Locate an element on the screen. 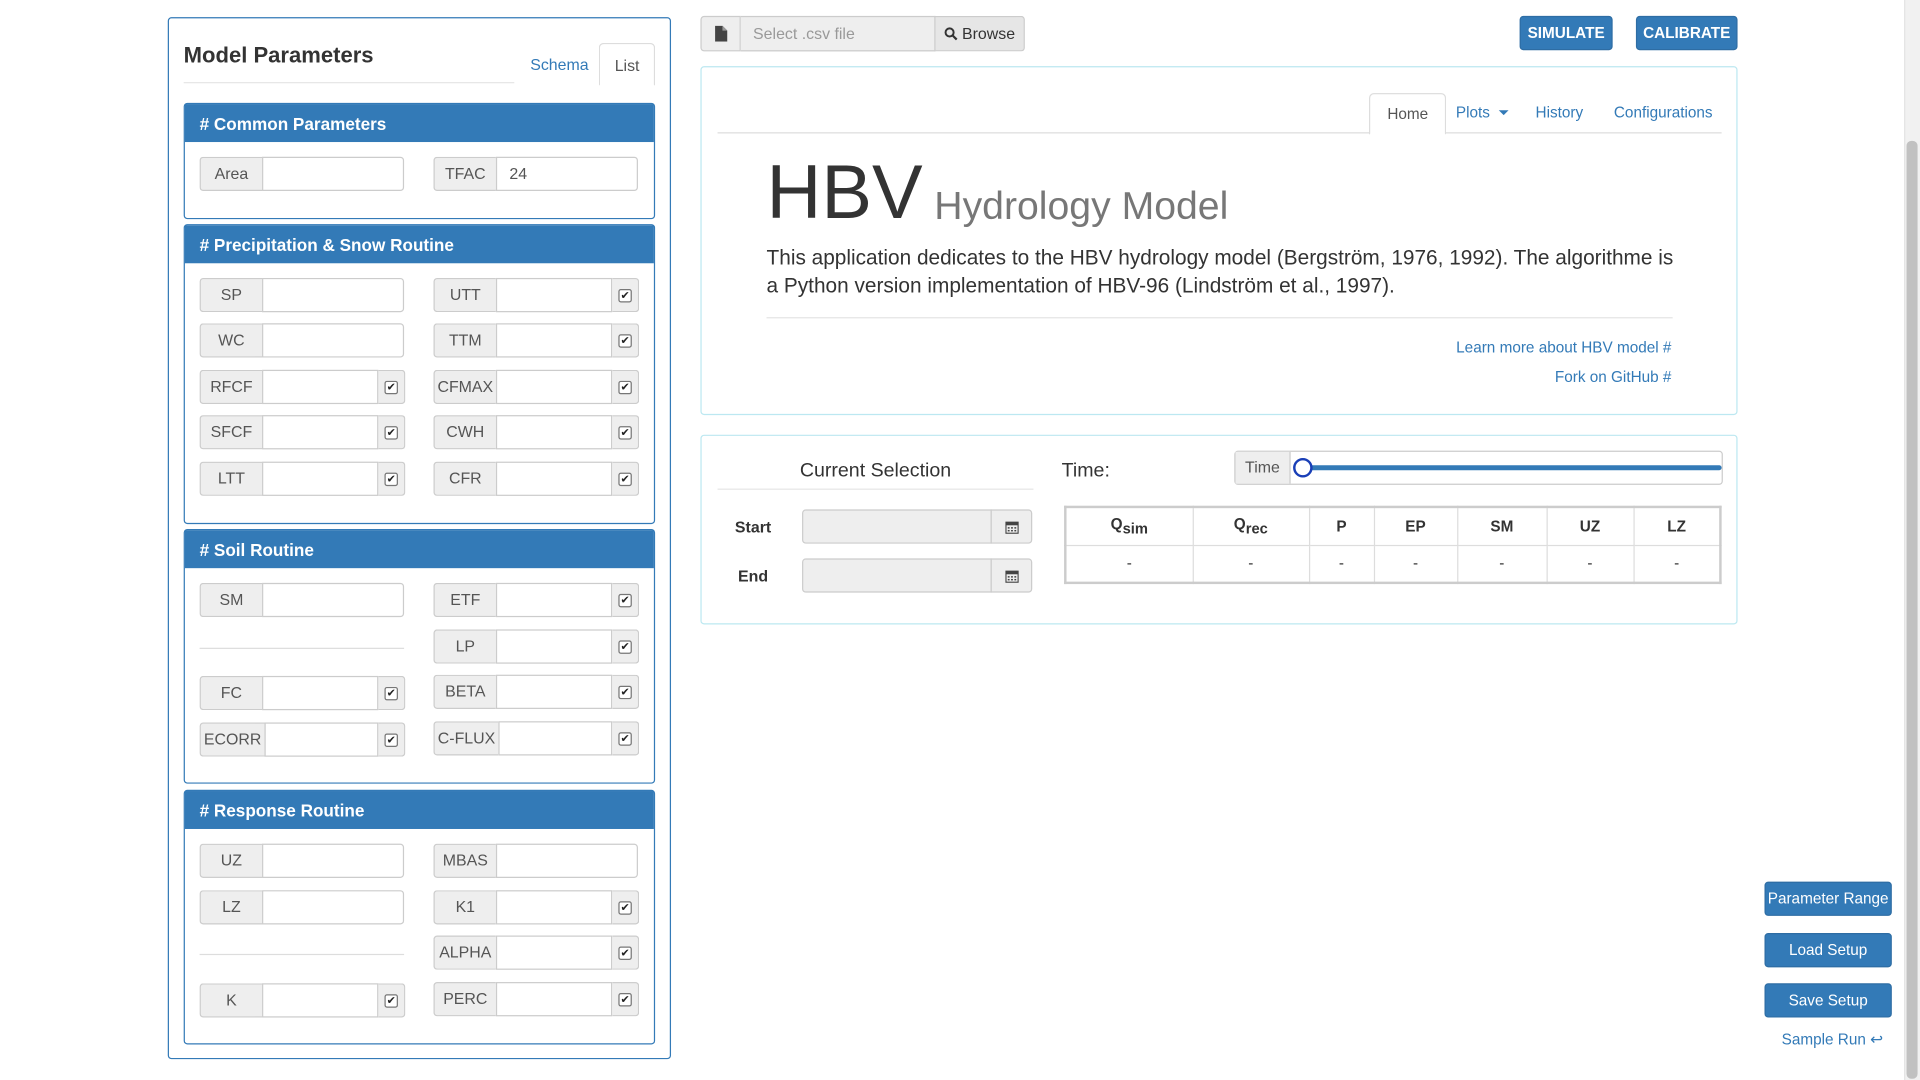  tab-history: History is located at coordinates (1559, 114).